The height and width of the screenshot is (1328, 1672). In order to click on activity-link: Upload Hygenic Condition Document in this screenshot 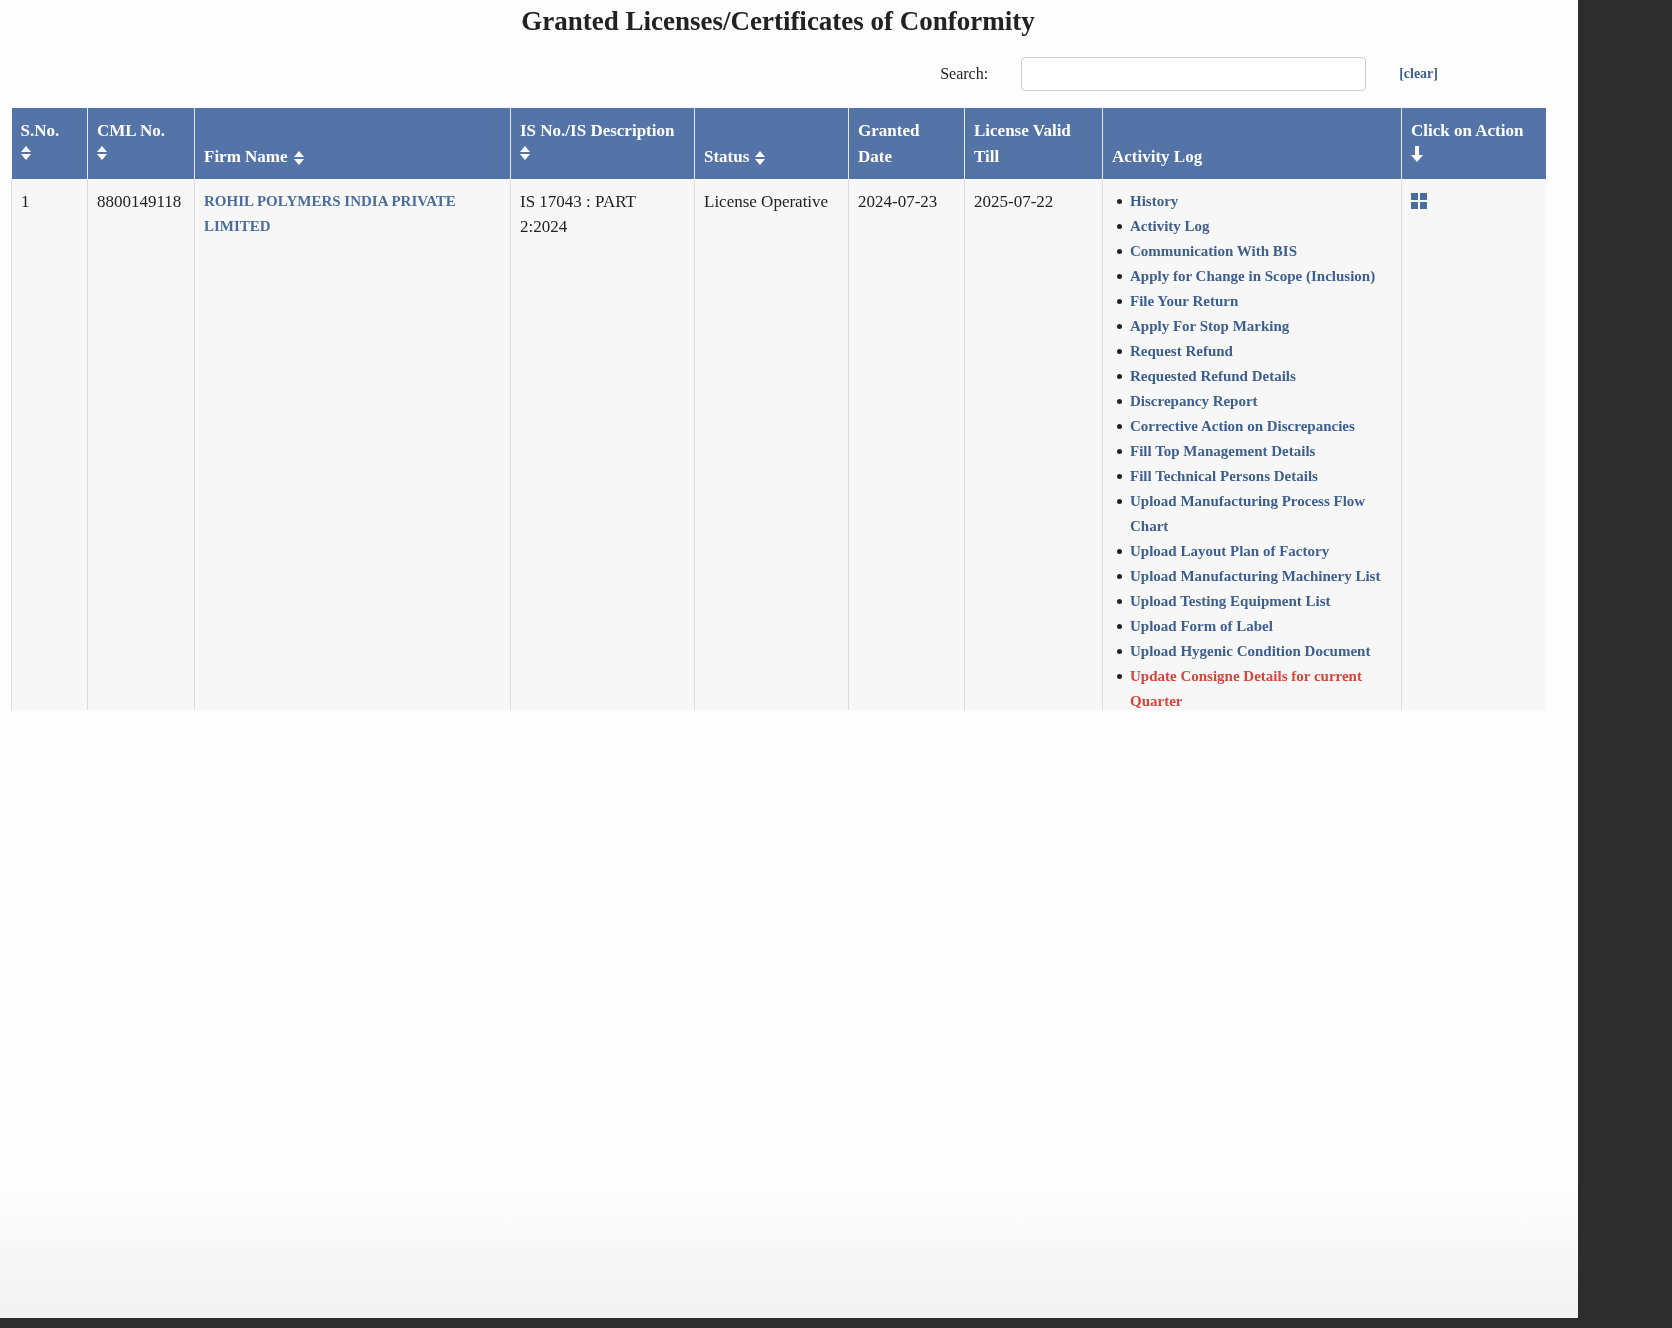, I will do `click(1250, 651)`.